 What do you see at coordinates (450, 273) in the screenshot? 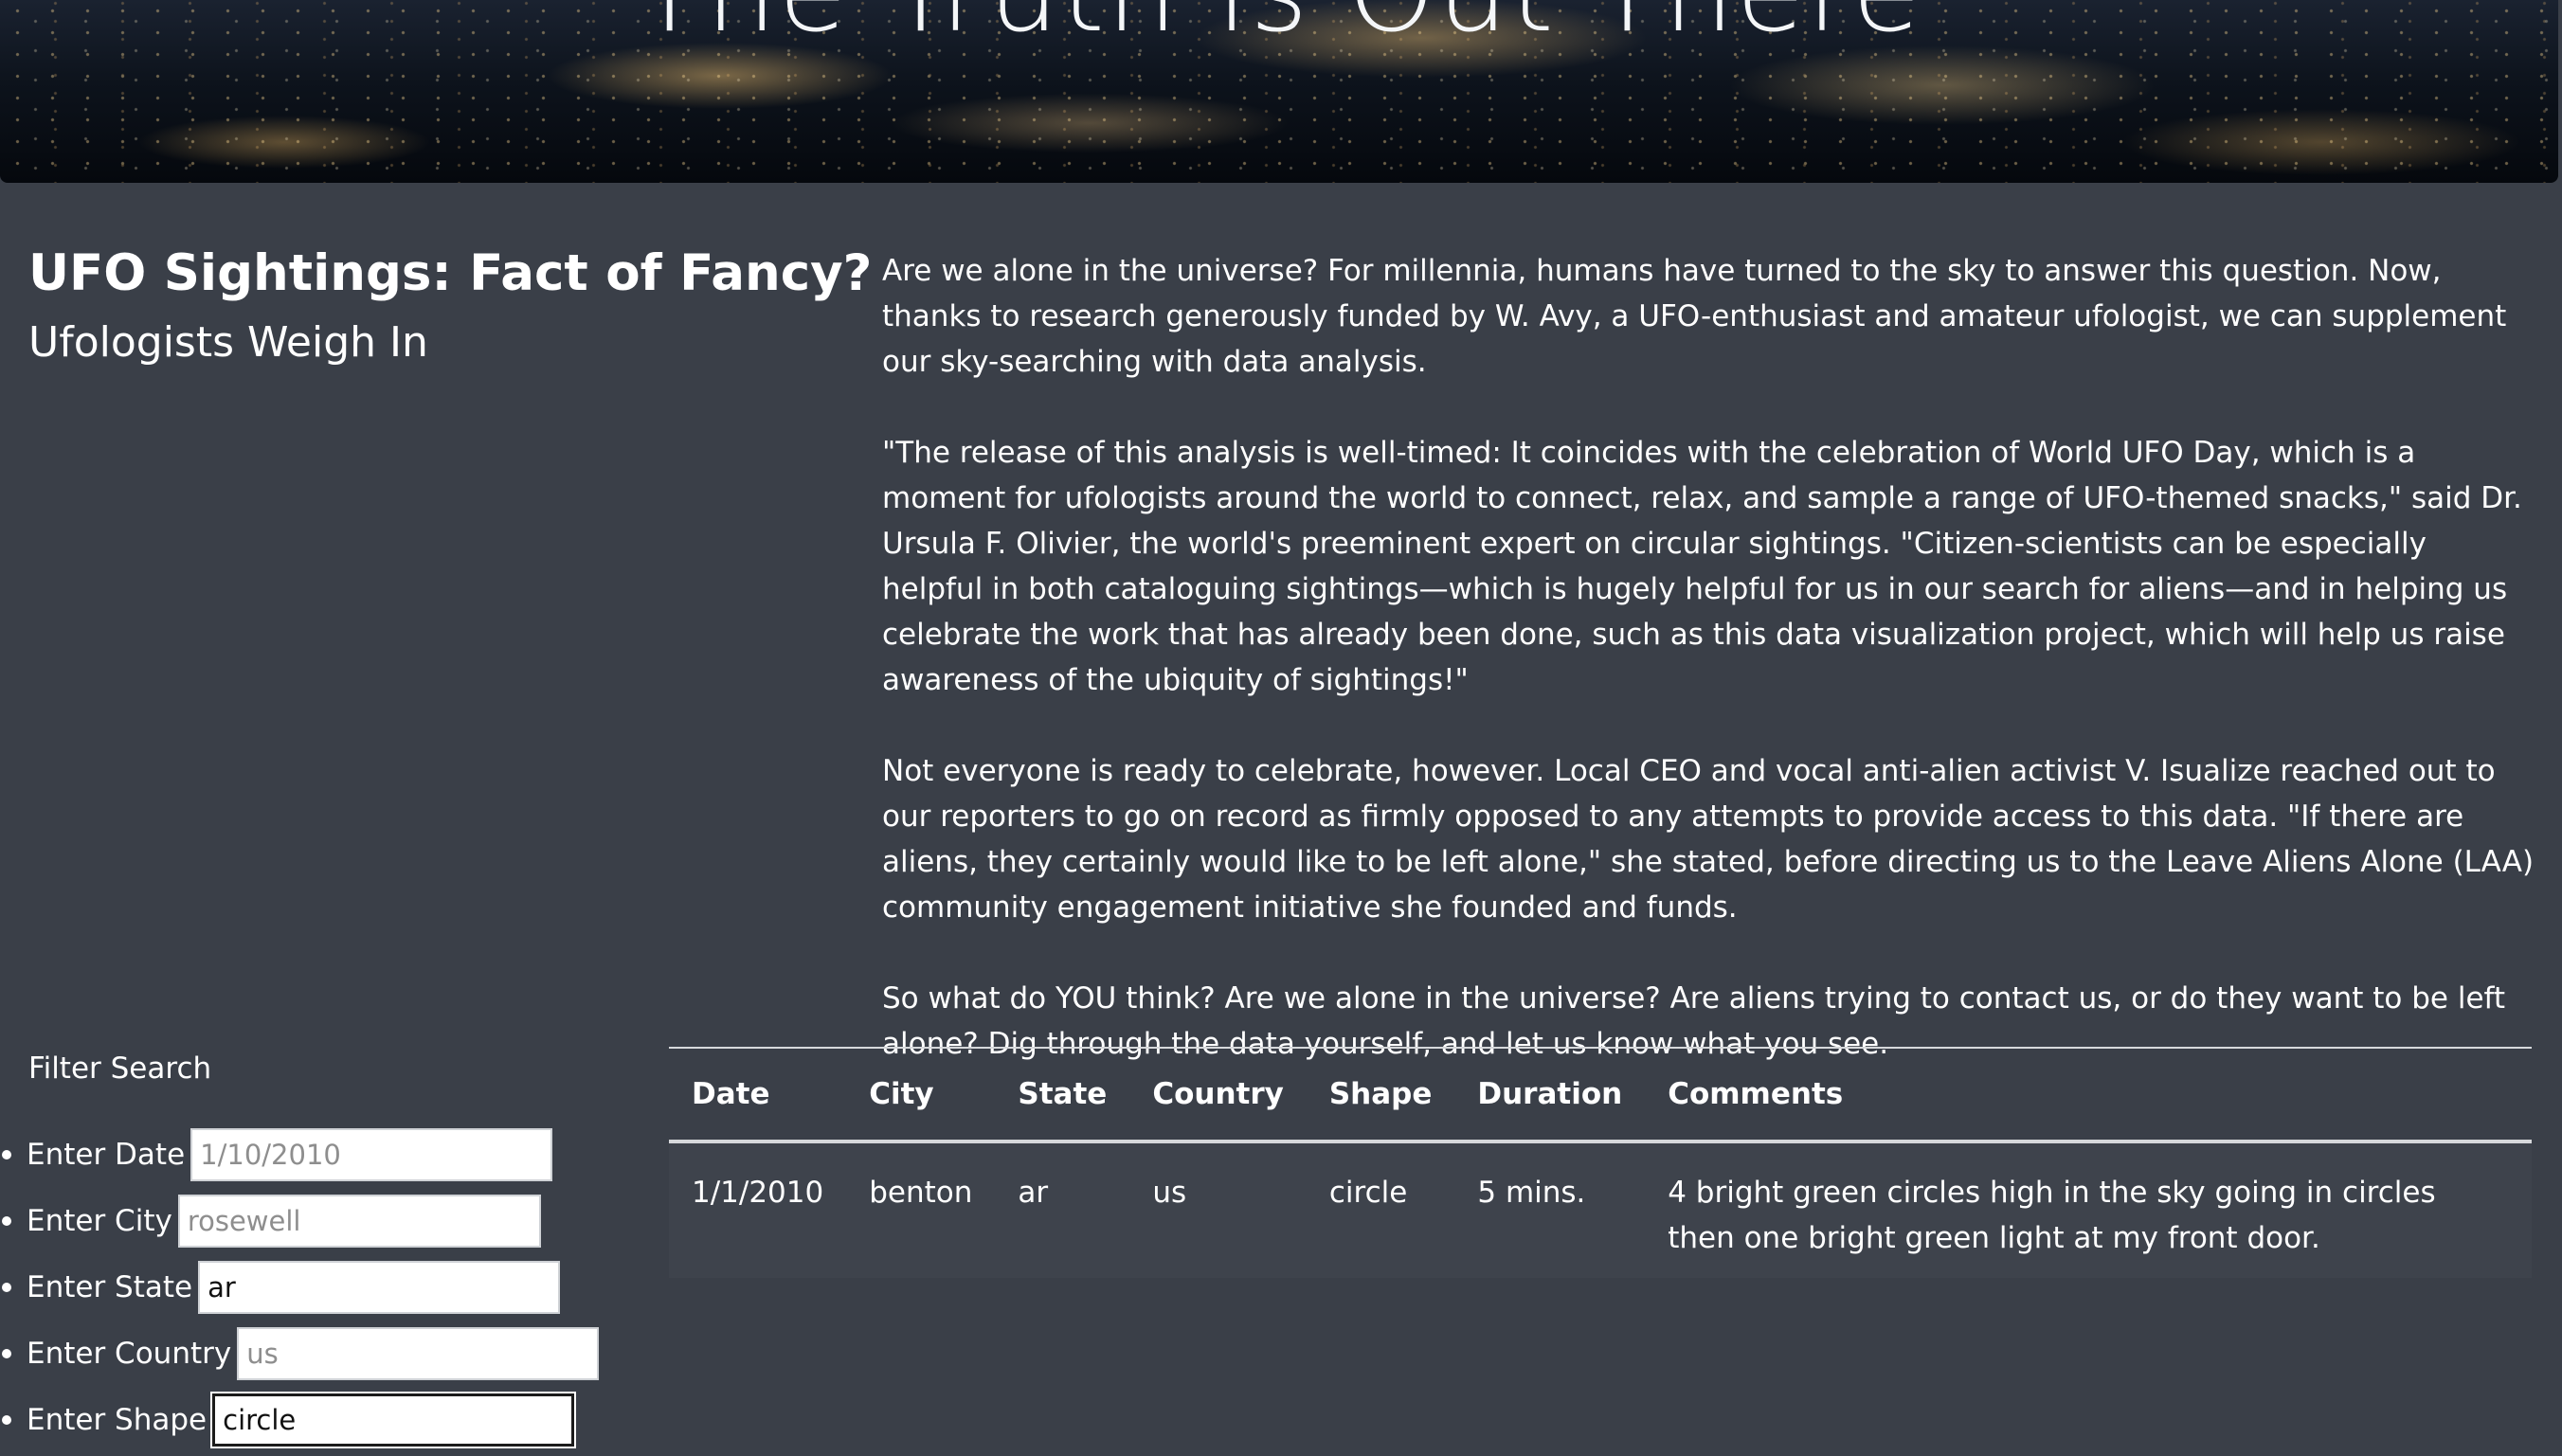
I see `page-title: UFO Sightings: Fact of Fancy?` at bounding box center [450, 273].